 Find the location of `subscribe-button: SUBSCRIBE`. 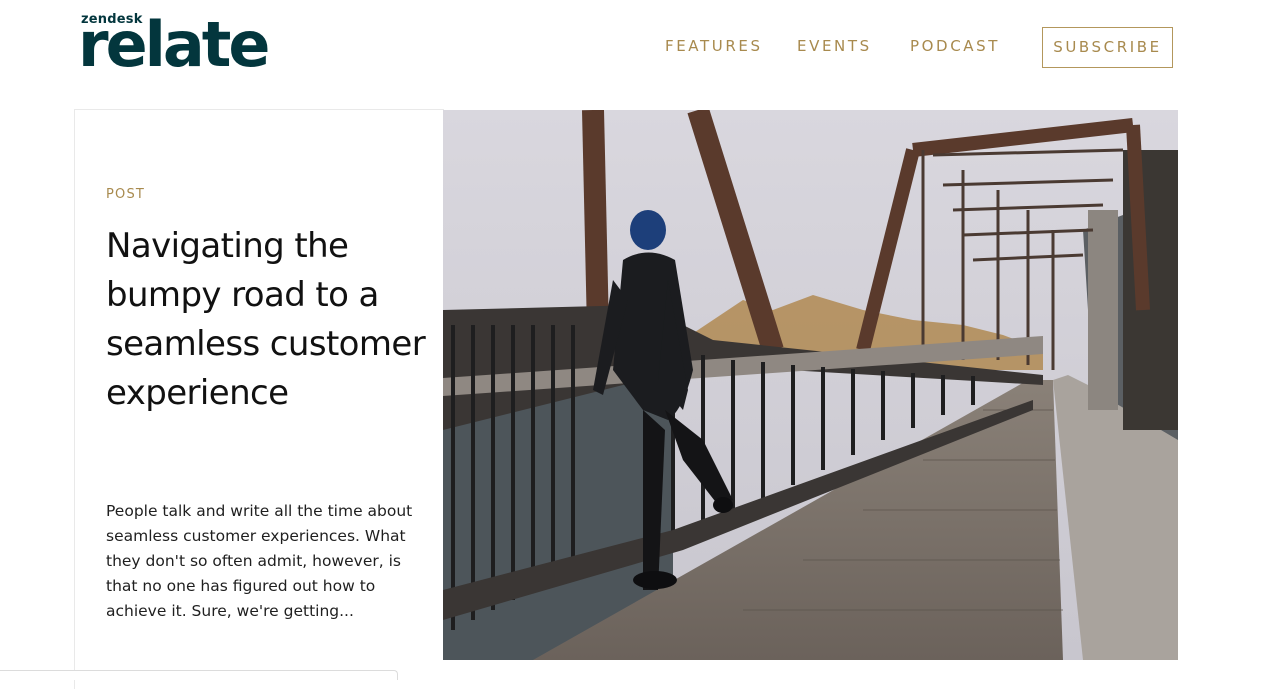

subscribe-button: SUBSCRIBE is located at coordinates (1107, 47).